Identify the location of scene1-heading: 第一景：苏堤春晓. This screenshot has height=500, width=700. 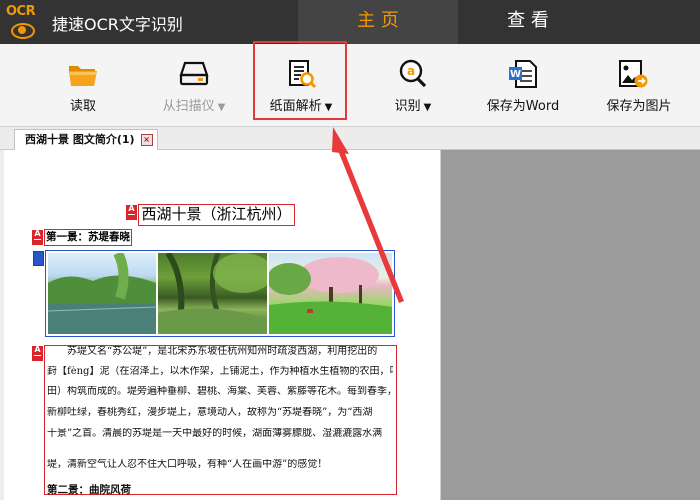
(88, 237).